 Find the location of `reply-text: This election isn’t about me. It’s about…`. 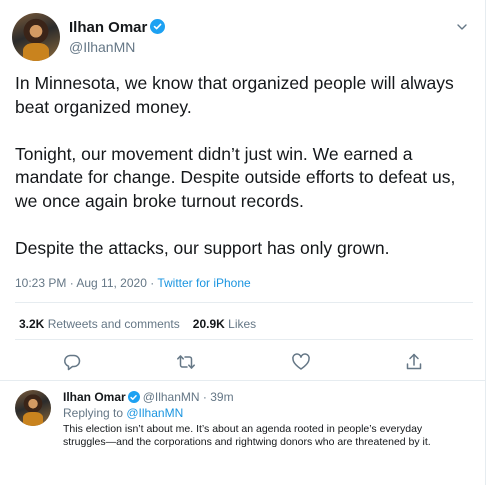

reply-text: This election isn’t about me. It’s about… is located at coordinates (247, 435).